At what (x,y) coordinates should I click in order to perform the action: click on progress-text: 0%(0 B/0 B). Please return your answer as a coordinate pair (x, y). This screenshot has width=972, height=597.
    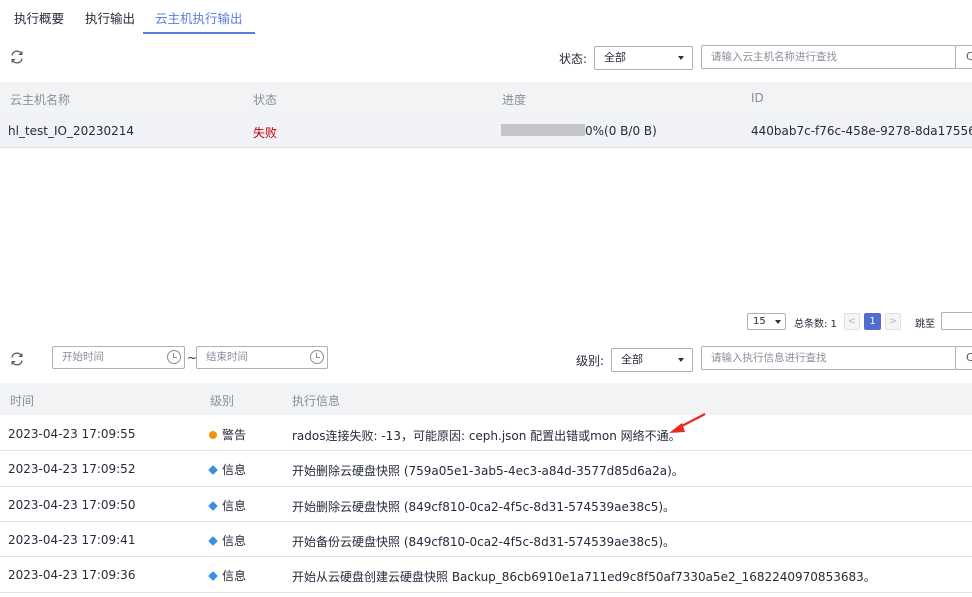
    Looking at the image, I should click on (621, 131).